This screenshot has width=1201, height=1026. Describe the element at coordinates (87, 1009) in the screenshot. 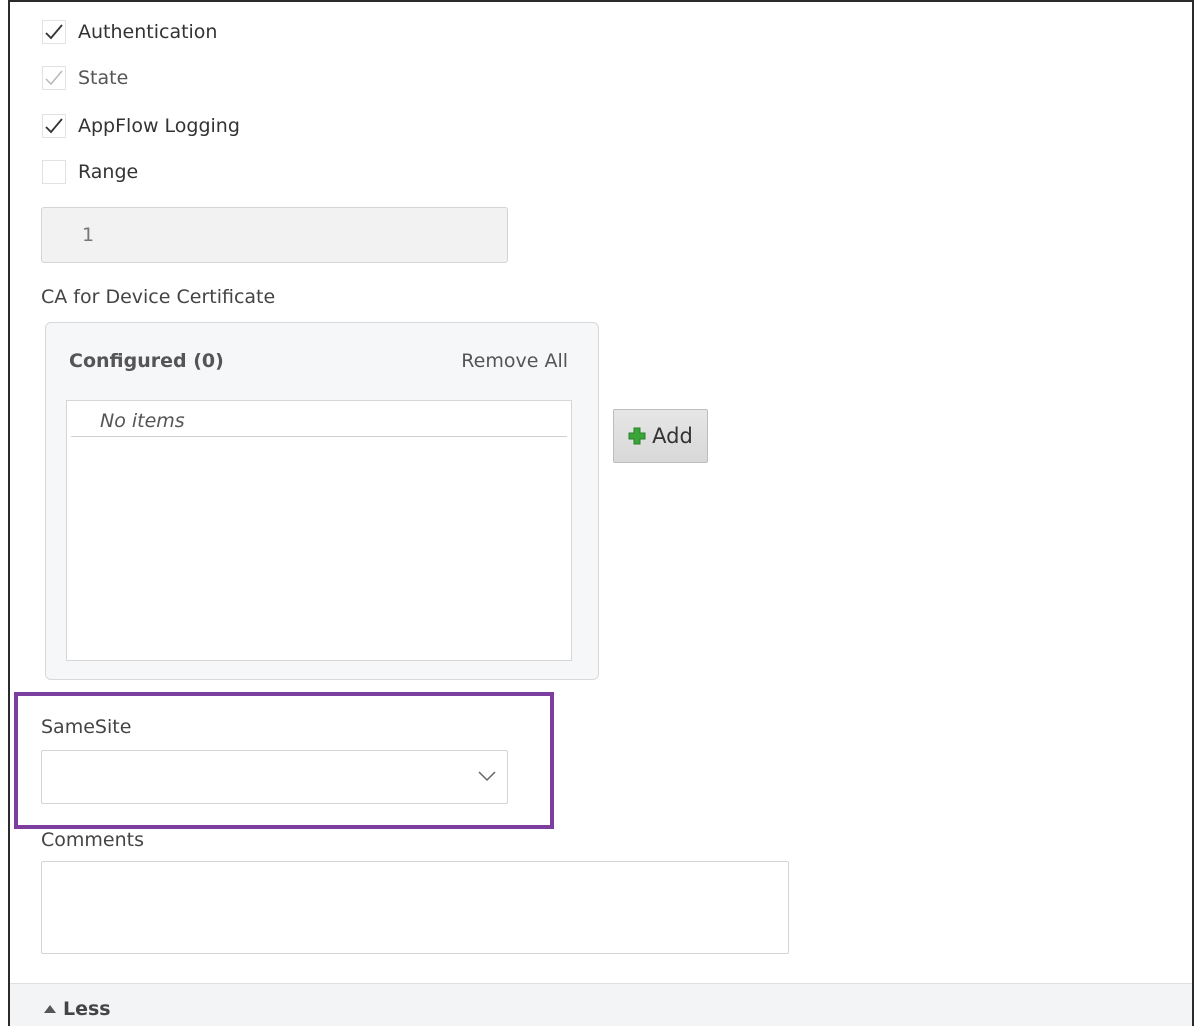

I see `less-label: Less` at that location.